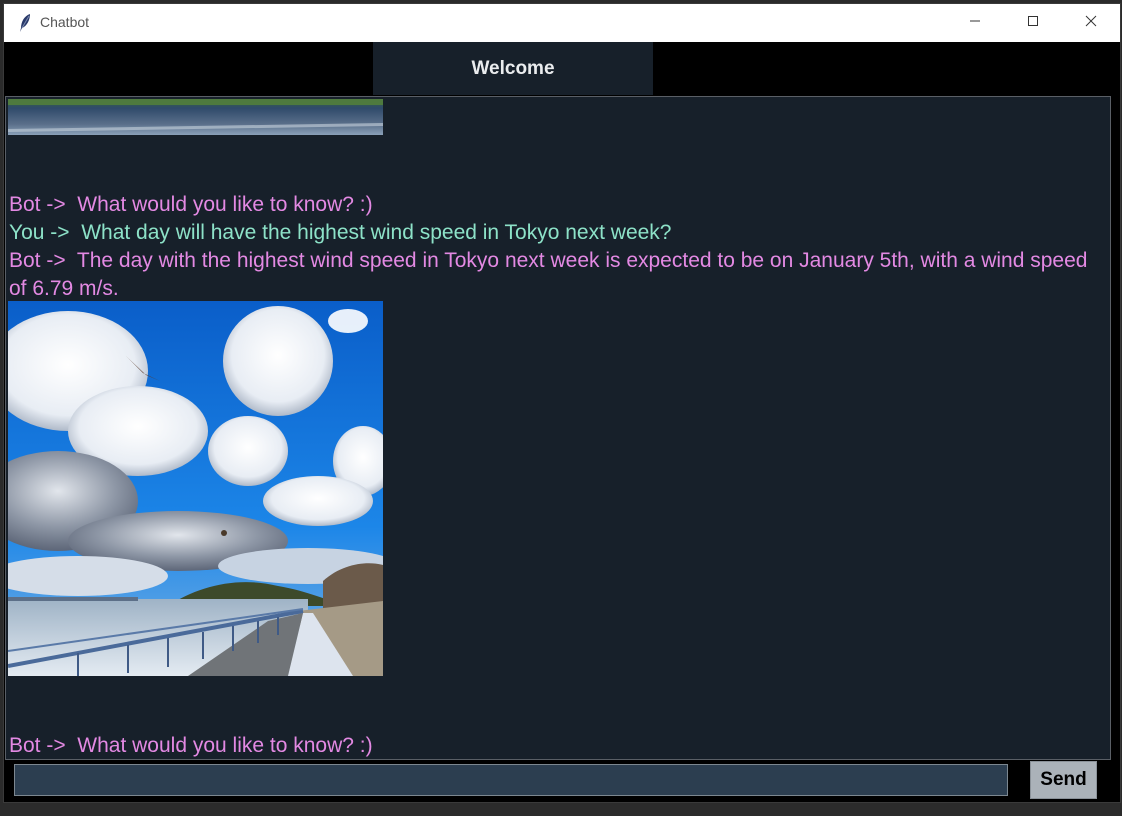  I want to click on close-icon, so click(1091, 23).